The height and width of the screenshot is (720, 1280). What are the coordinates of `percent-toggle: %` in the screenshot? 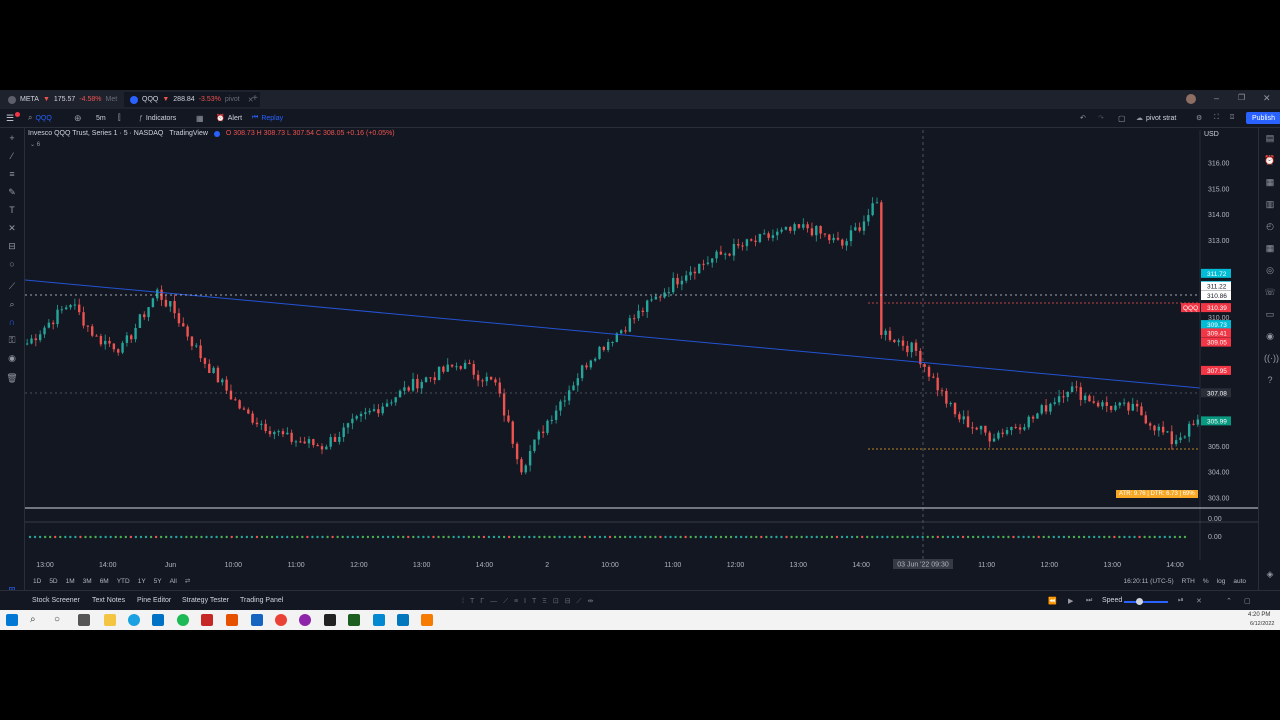 It's located at (1206, 581).